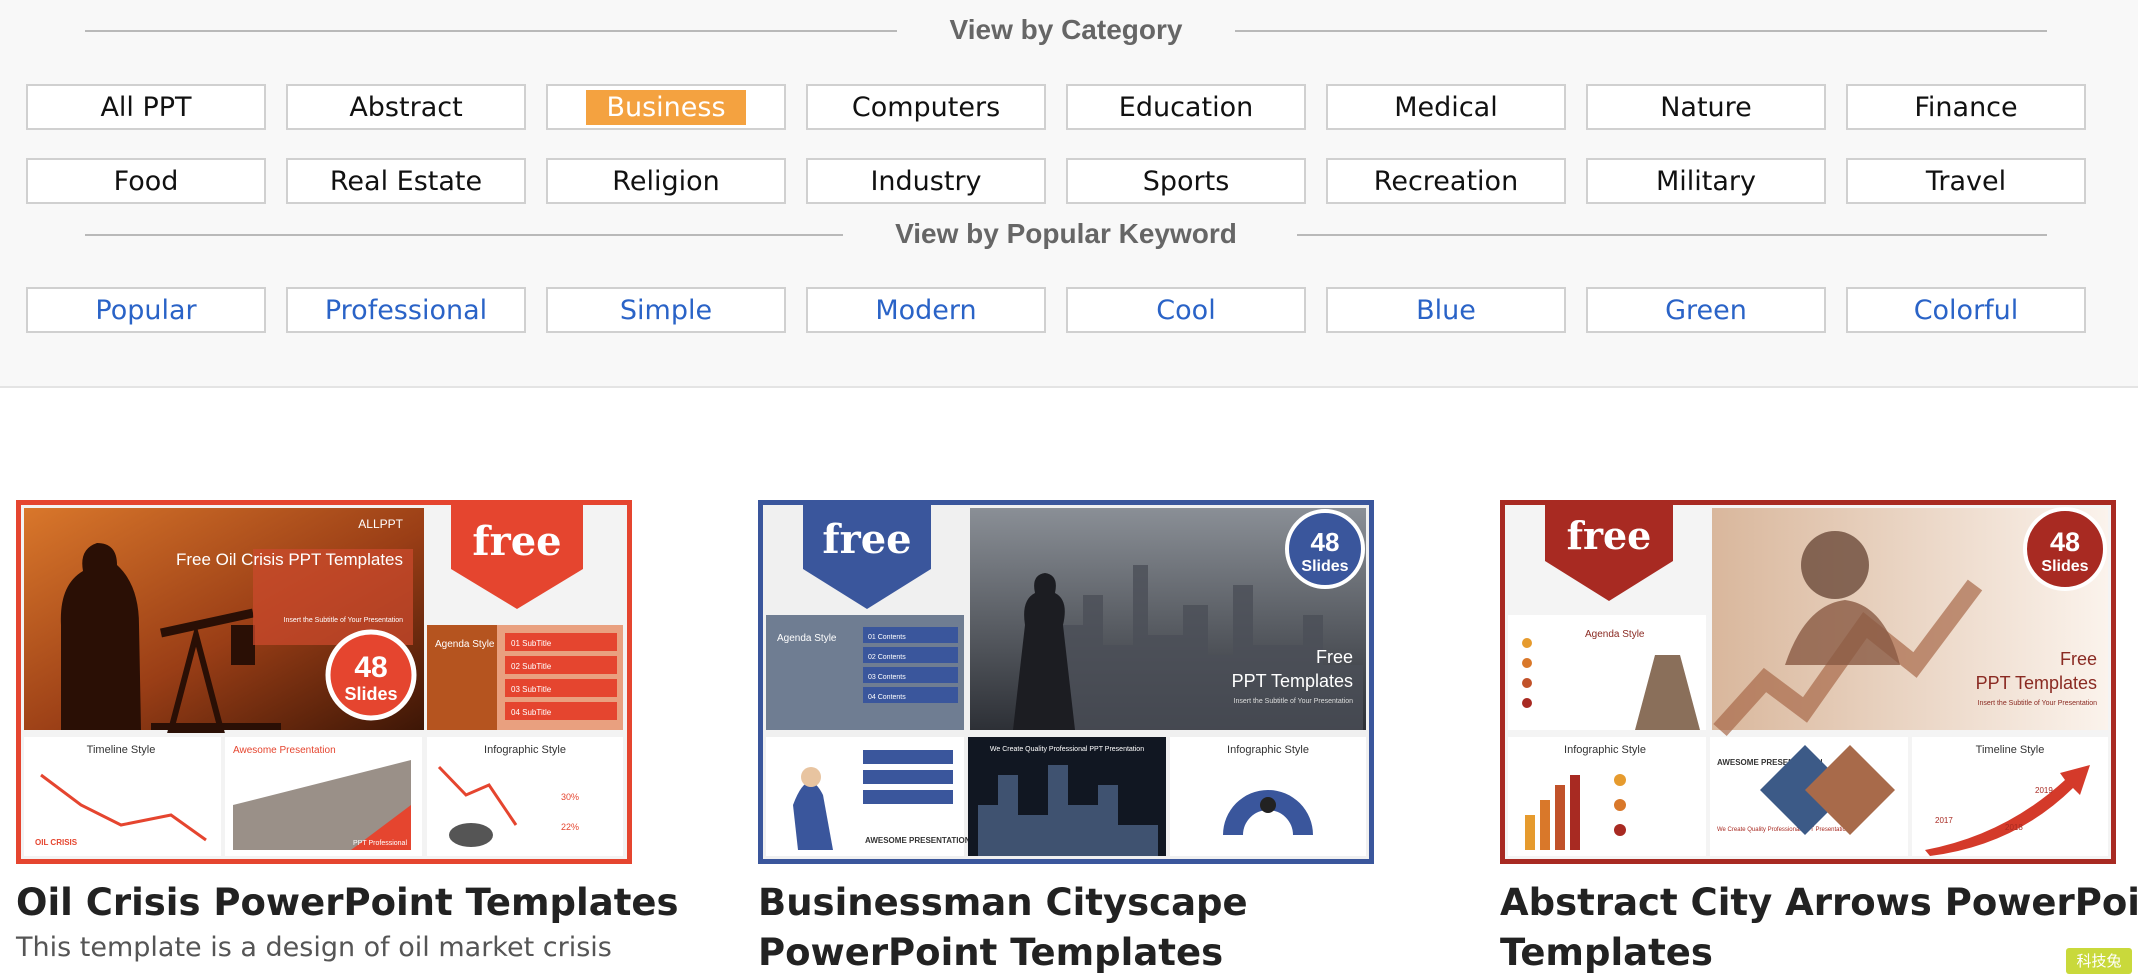 The image size is (2138, 980). What do you see at coordinates (531, 643) in the screenshot?
I see `svg-text: 01 SubTitle` at bounding box center [531, 643].